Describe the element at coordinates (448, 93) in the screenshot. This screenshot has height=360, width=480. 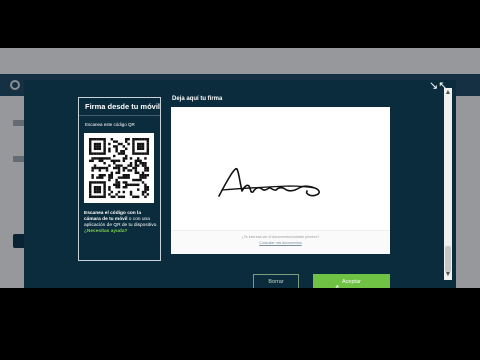
I see `scroll-up-icon: ▲` at that location.